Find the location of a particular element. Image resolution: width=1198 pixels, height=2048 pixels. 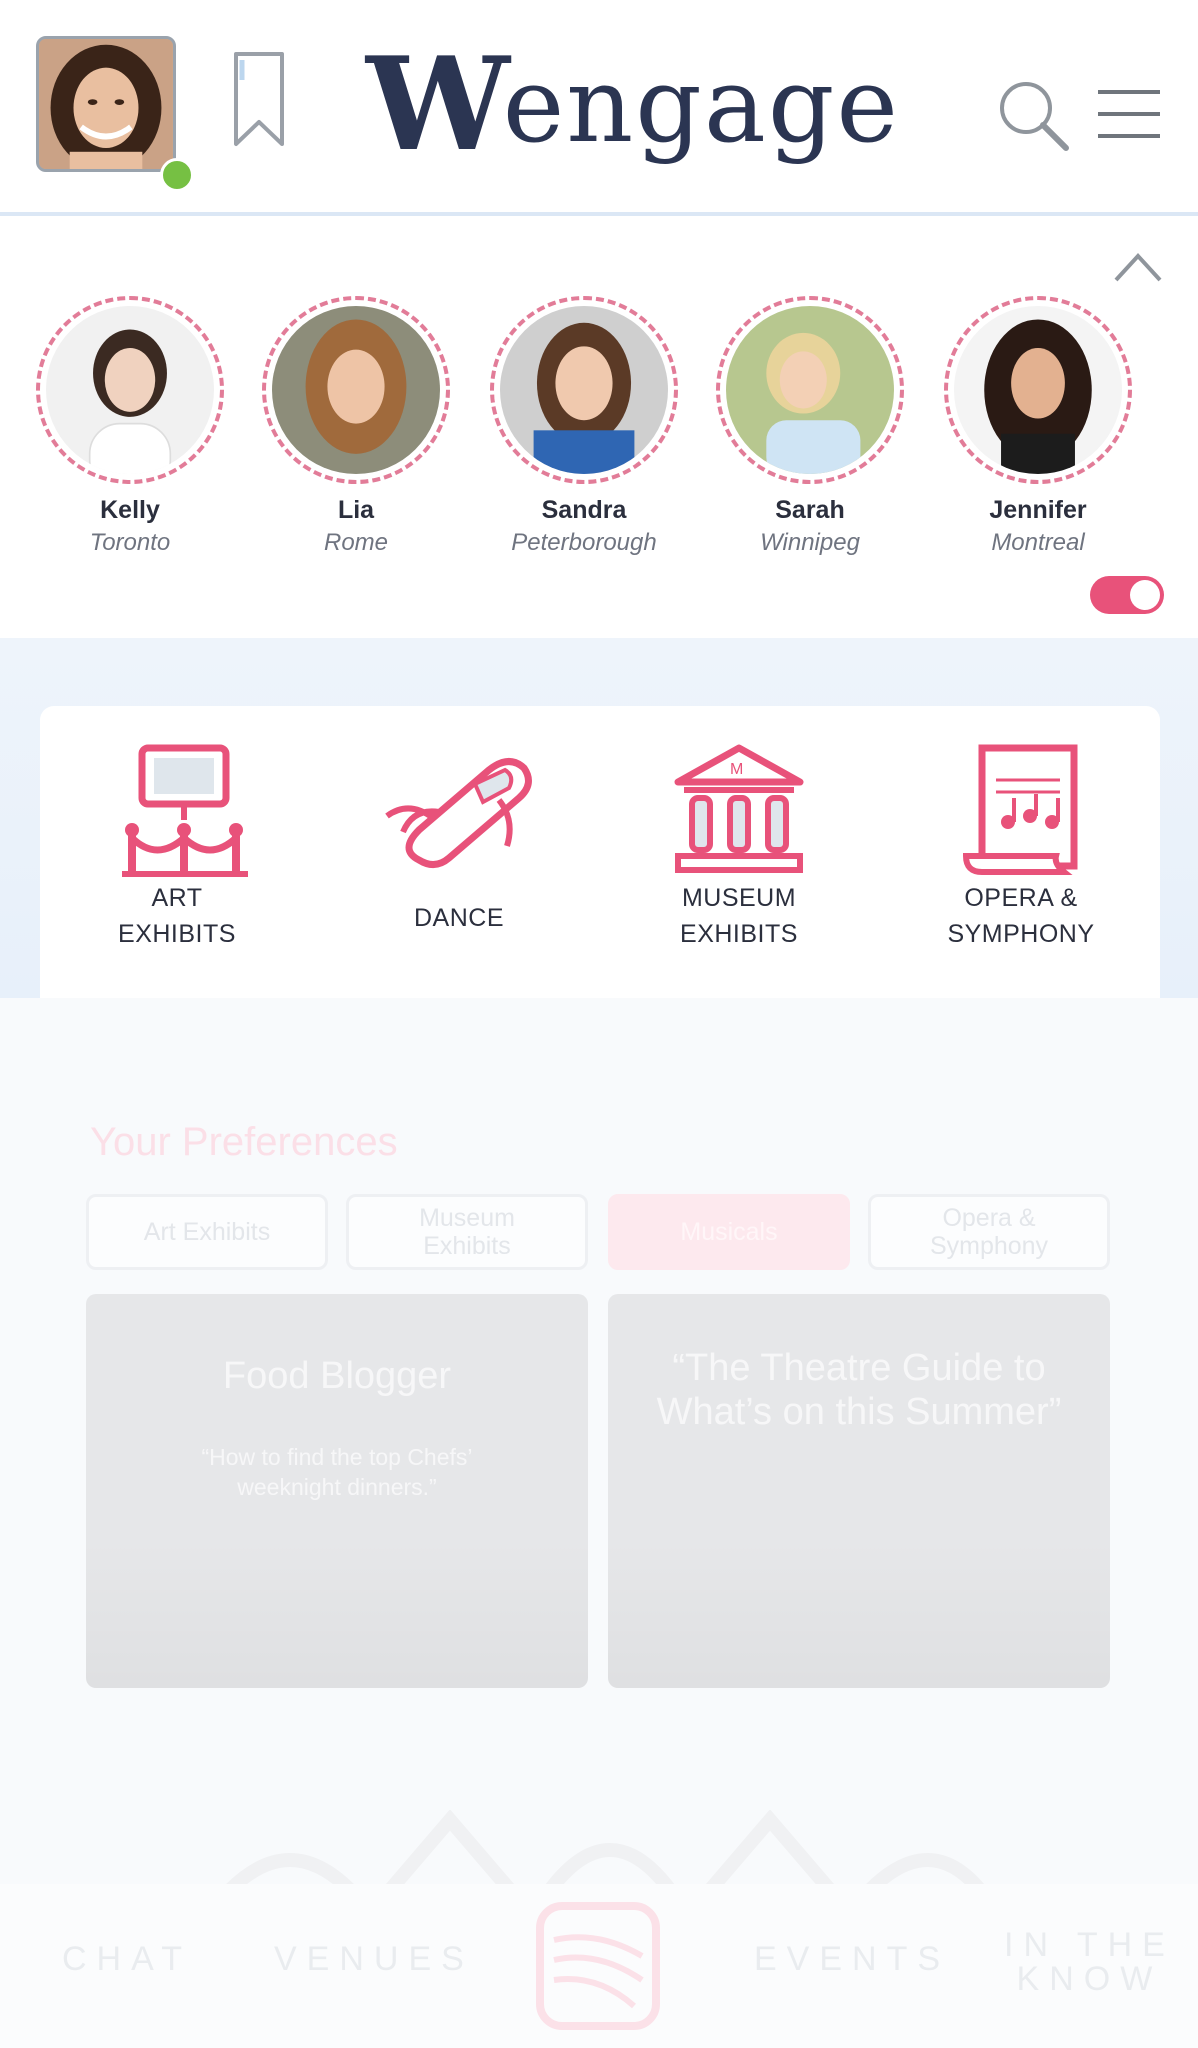

sheet-music-icon is located at coordinates (1020, 809).